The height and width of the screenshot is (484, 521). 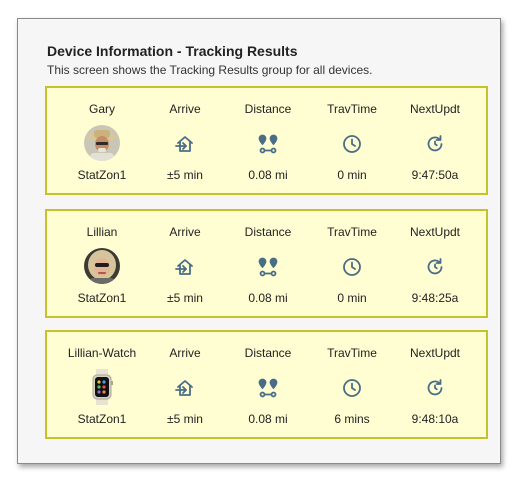 I want to click on nextupdt-column: NextUpdt 9:48:25a, so click(x=435, y=263).